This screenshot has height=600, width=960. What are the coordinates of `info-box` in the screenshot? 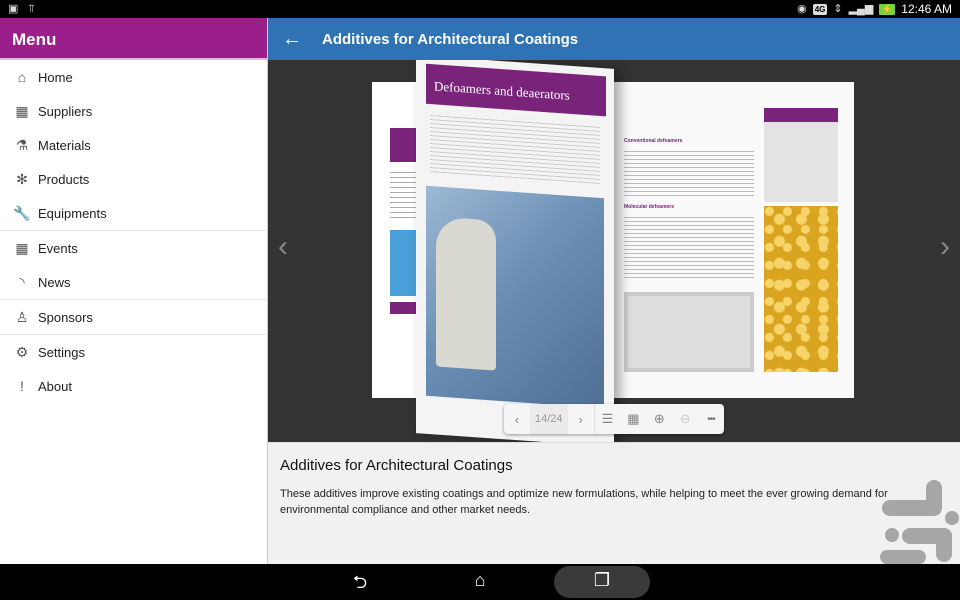 It's located at (801, 162).